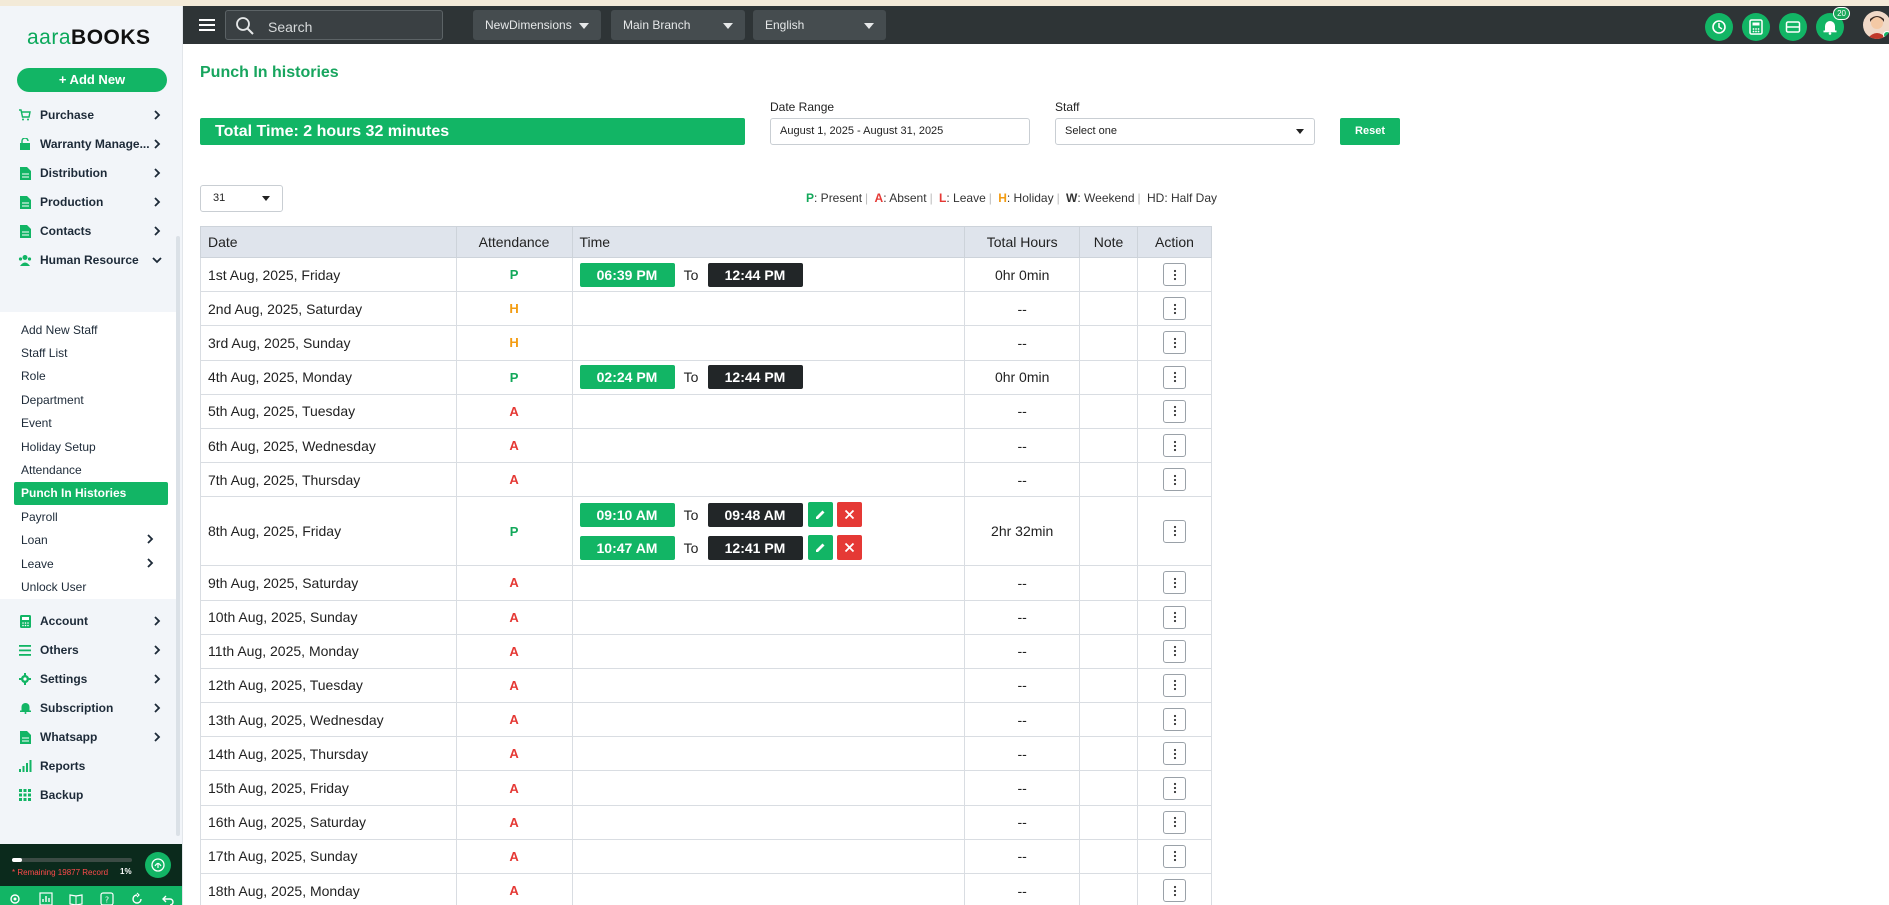 This screenshot has width=1889, height=905. I want to click on logout-icon, so click(168, 898).